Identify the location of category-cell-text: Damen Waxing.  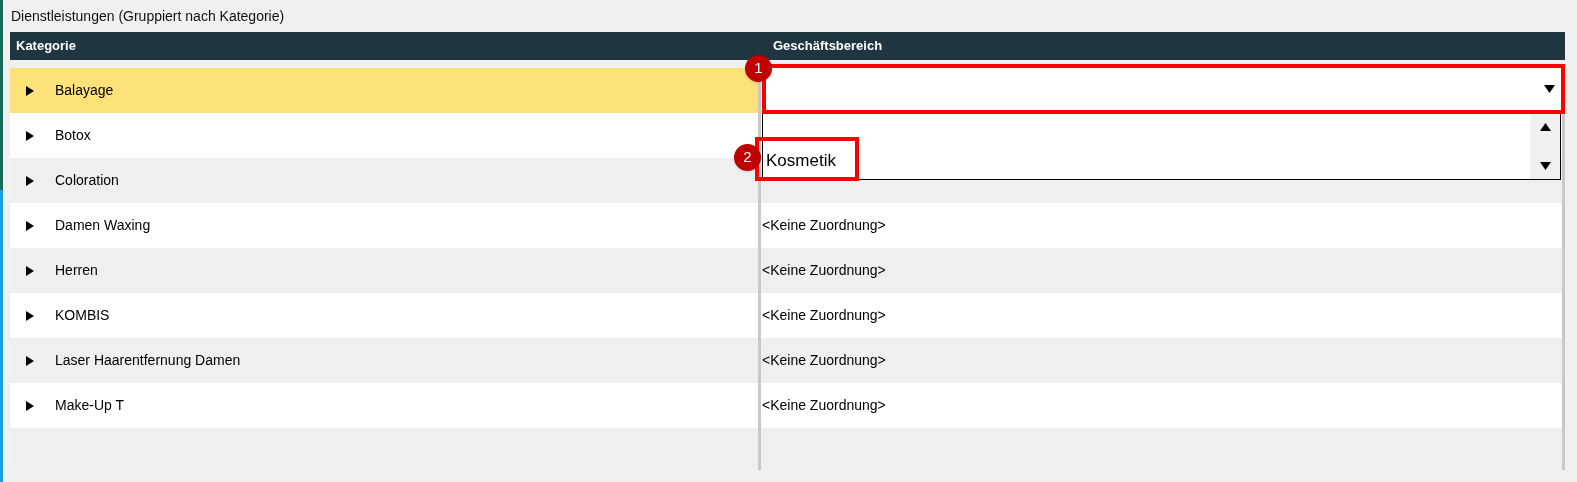
(103, 225).